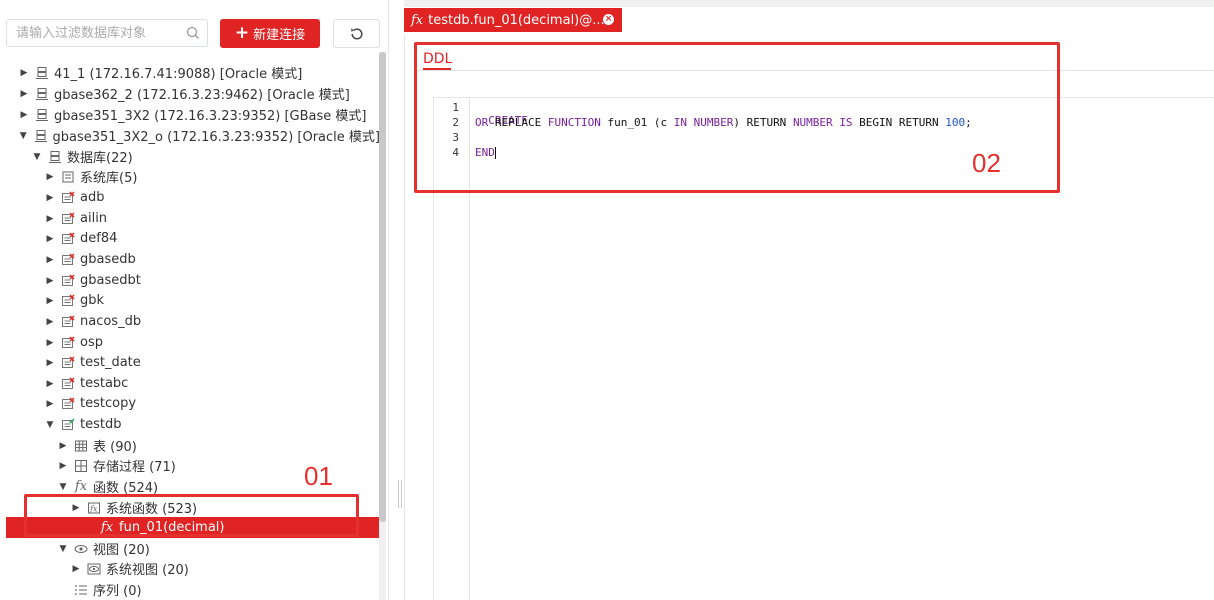  I want to click on tree-node-label: 存储过程 (71), so click(134, 467).